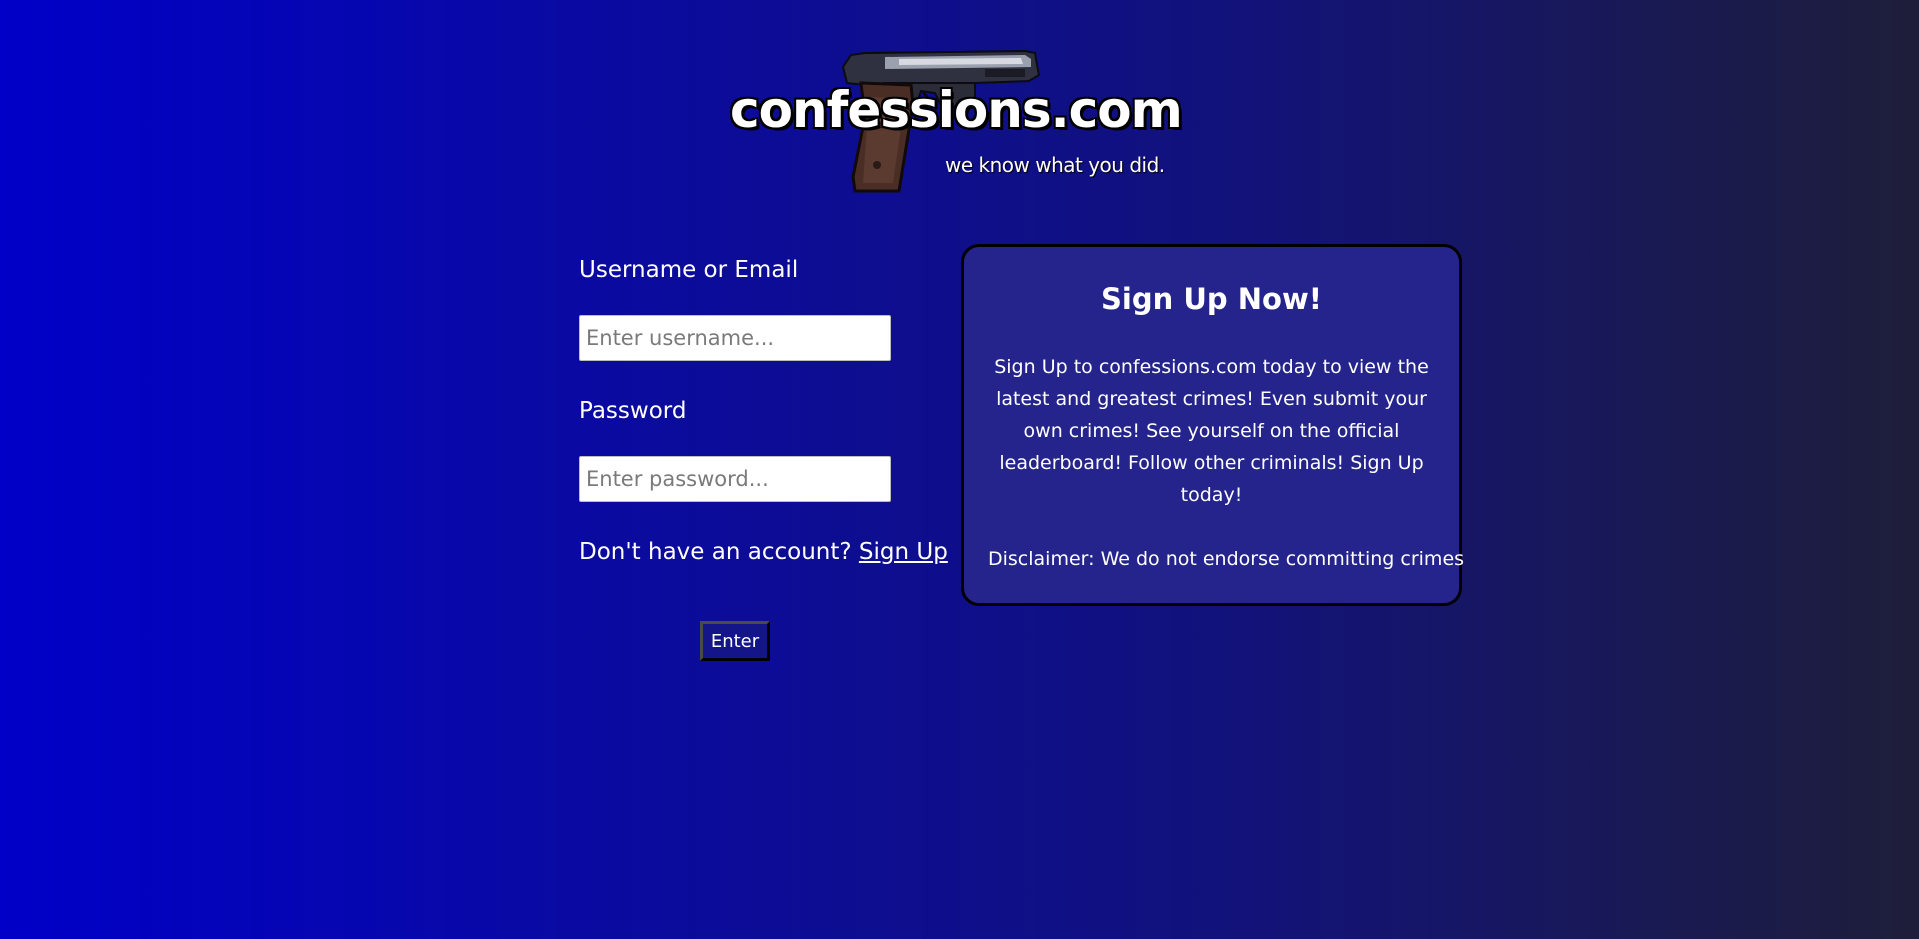 Image resolution: width=1919 pixels, height=939 pixels. What do you see at coordinates (735, 641) in the screenshot?
I see `enter-button: Enter` at bounding box center [735, 641].